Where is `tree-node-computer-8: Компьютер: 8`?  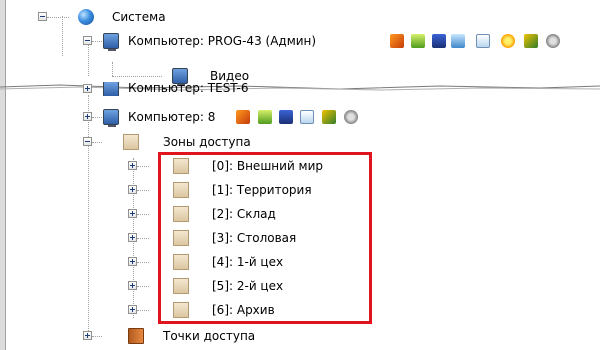
tree-node-computer-8: Компьютер: 8 is located at coordinates (300, 117).